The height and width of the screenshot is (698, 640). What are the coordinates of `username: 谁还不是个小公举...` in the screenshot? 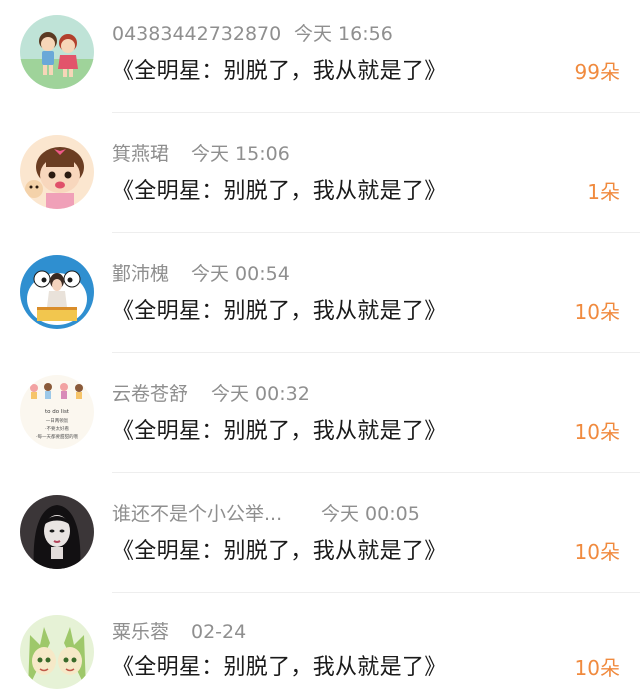 It's located at (197, 514).